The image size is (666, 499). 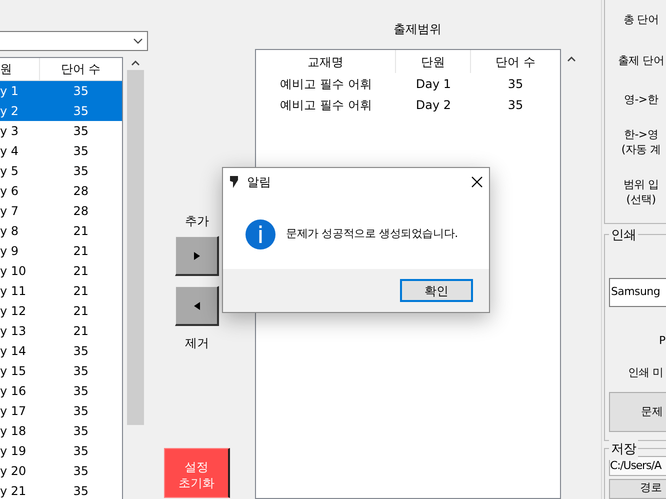 What do you see at coordinates (662, 340) in the screenshot?
I see `print-label: P` at bounding box center [662, 340].